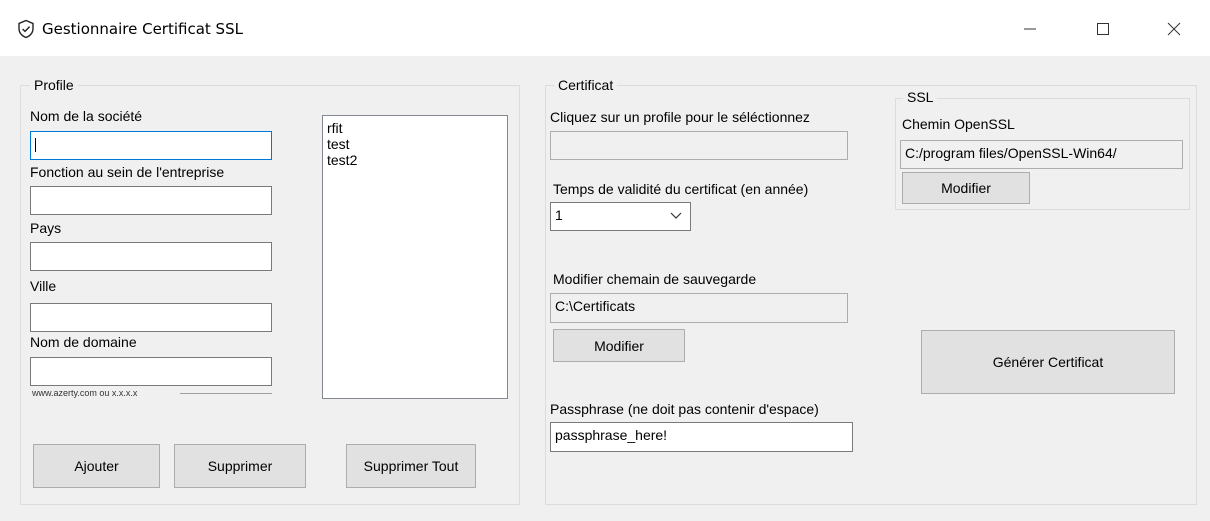  I want to click on validity-select: 1, so click(620, 216).